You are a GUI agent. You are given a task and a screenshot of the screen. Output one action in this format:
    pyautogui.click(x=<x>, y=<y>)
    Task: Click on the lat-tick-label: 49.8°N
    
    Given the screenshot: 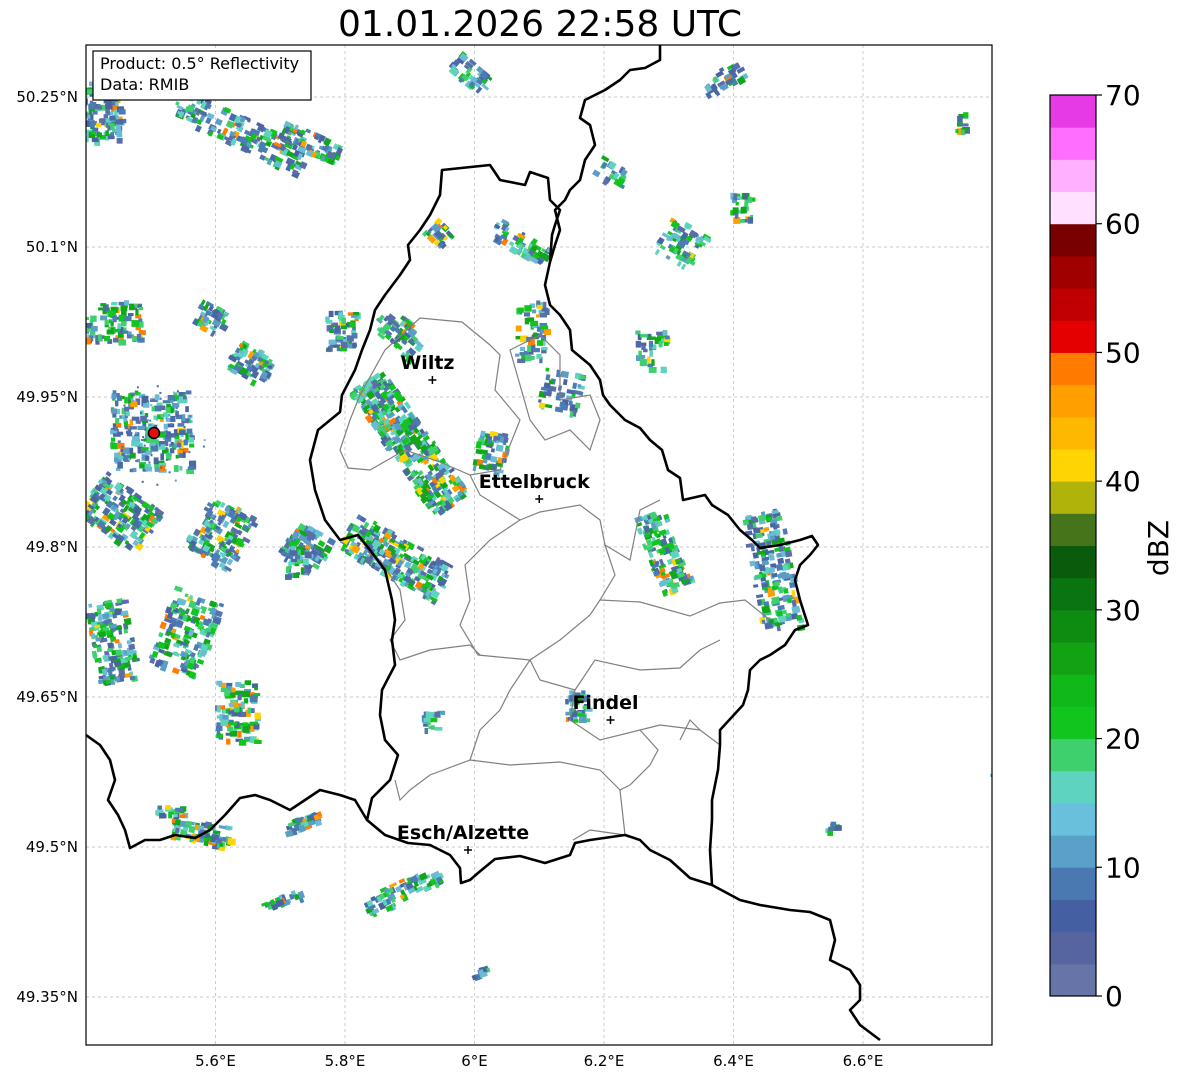 What is the action you would take?
    pyautogui.click(x=52, y=547)
    